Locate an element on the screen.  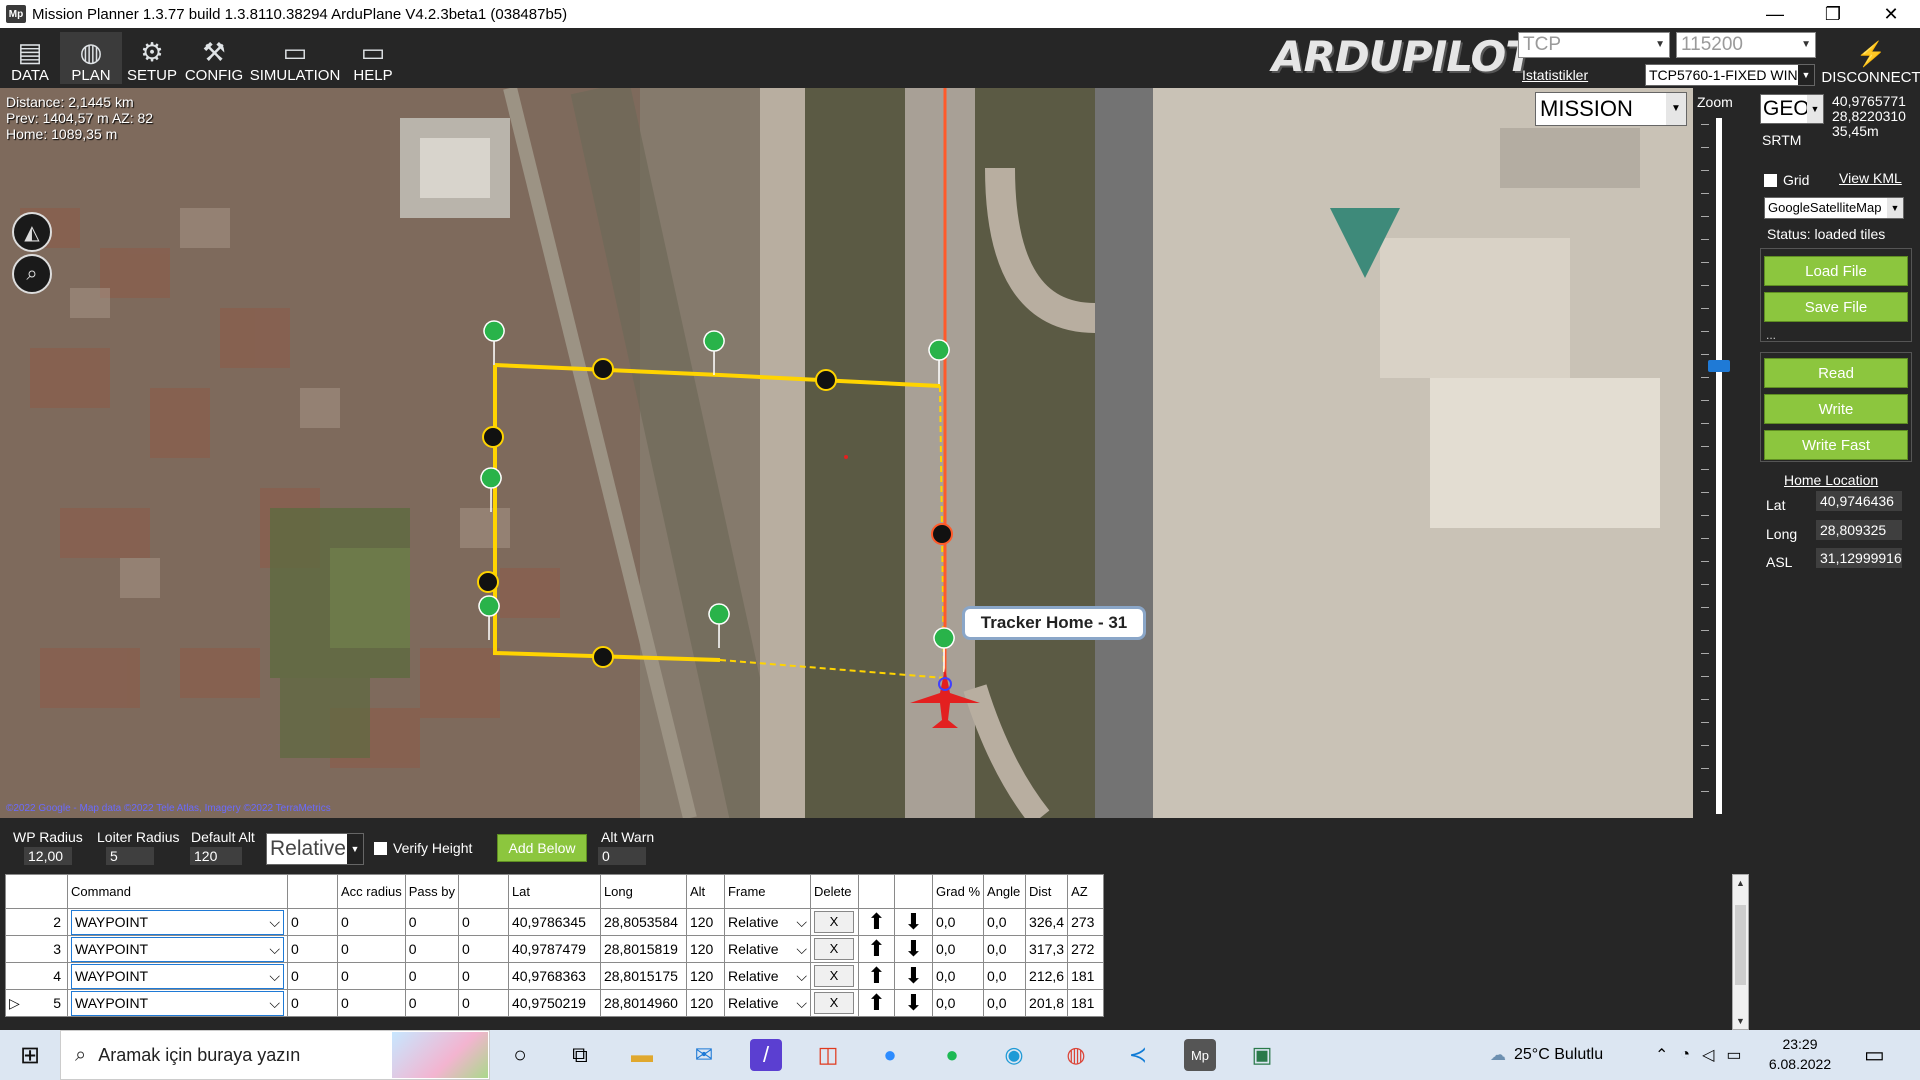
map-type-select: GoogleSatelliteMap ▼ is located at coordinates (1834, 208).